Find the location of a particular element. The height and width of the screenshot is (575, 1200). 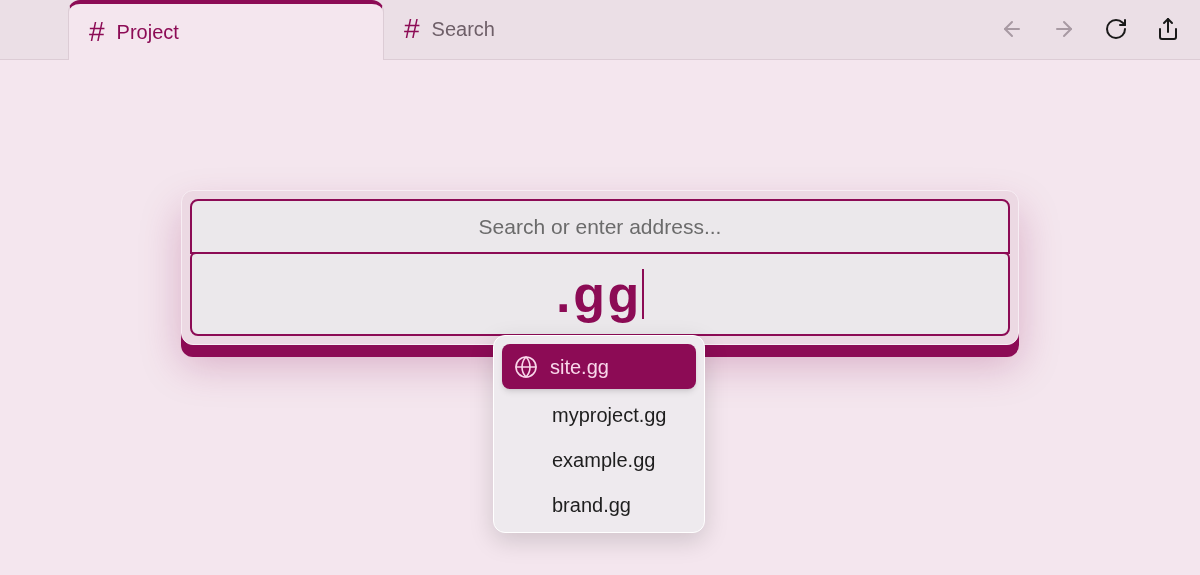

suggestion-item: example.gg is located at coordinates (599, 459).